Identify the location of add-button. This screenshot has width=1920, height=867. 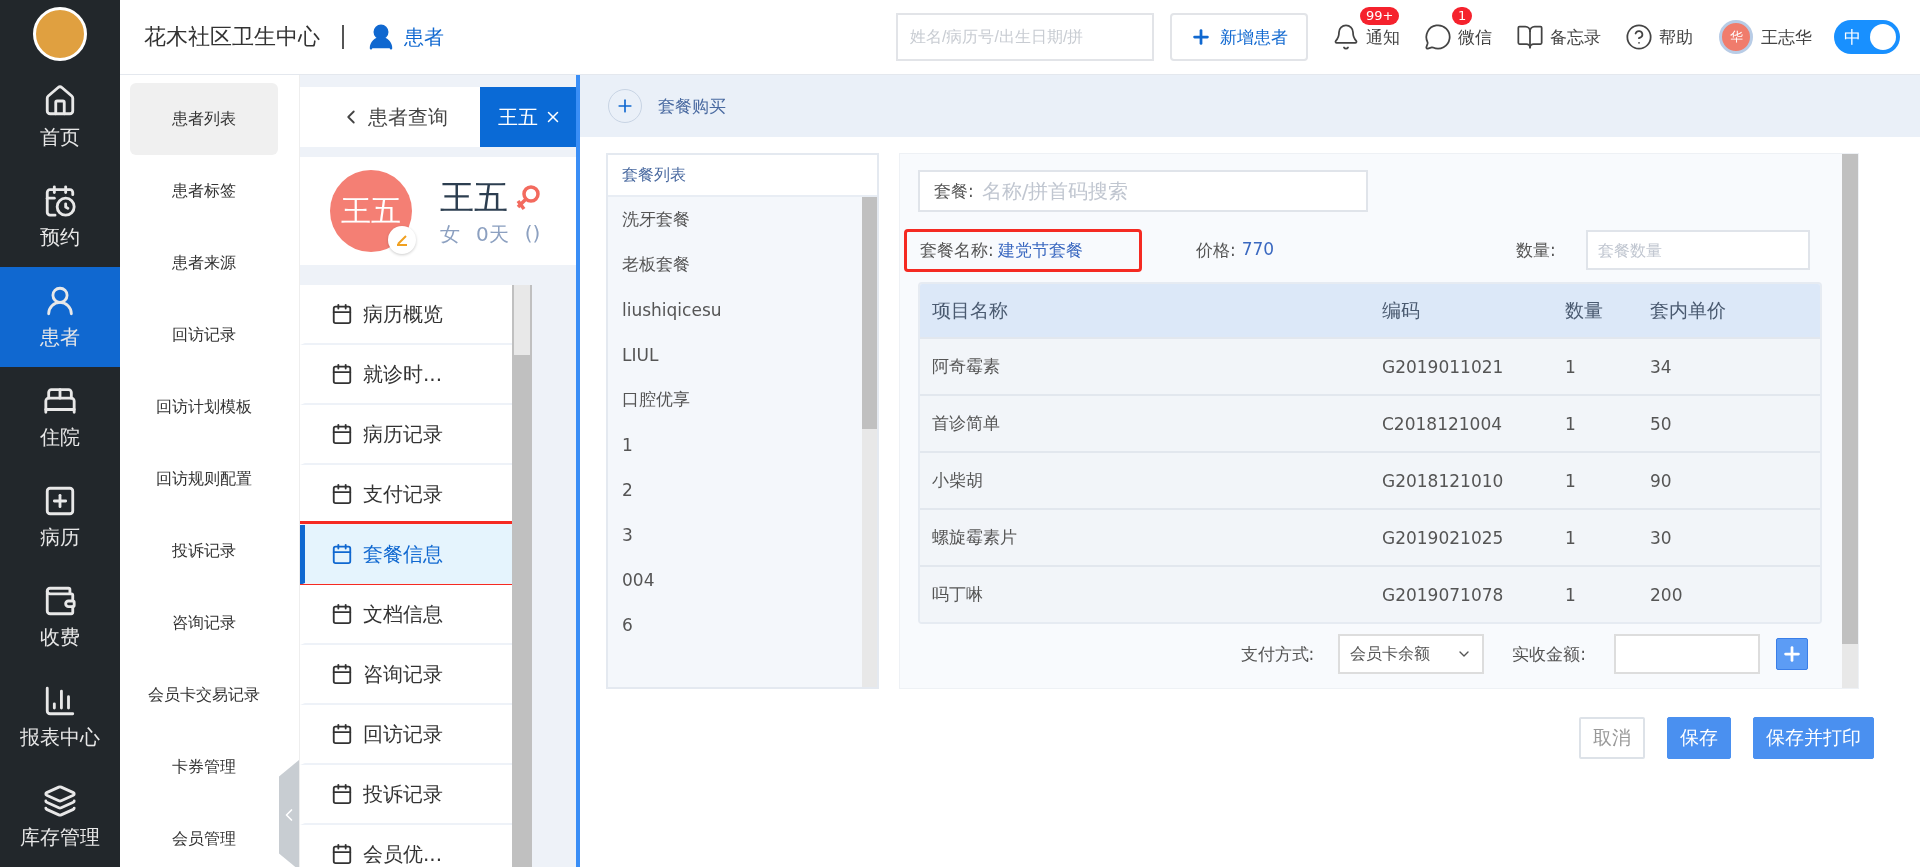
(1792, 654).